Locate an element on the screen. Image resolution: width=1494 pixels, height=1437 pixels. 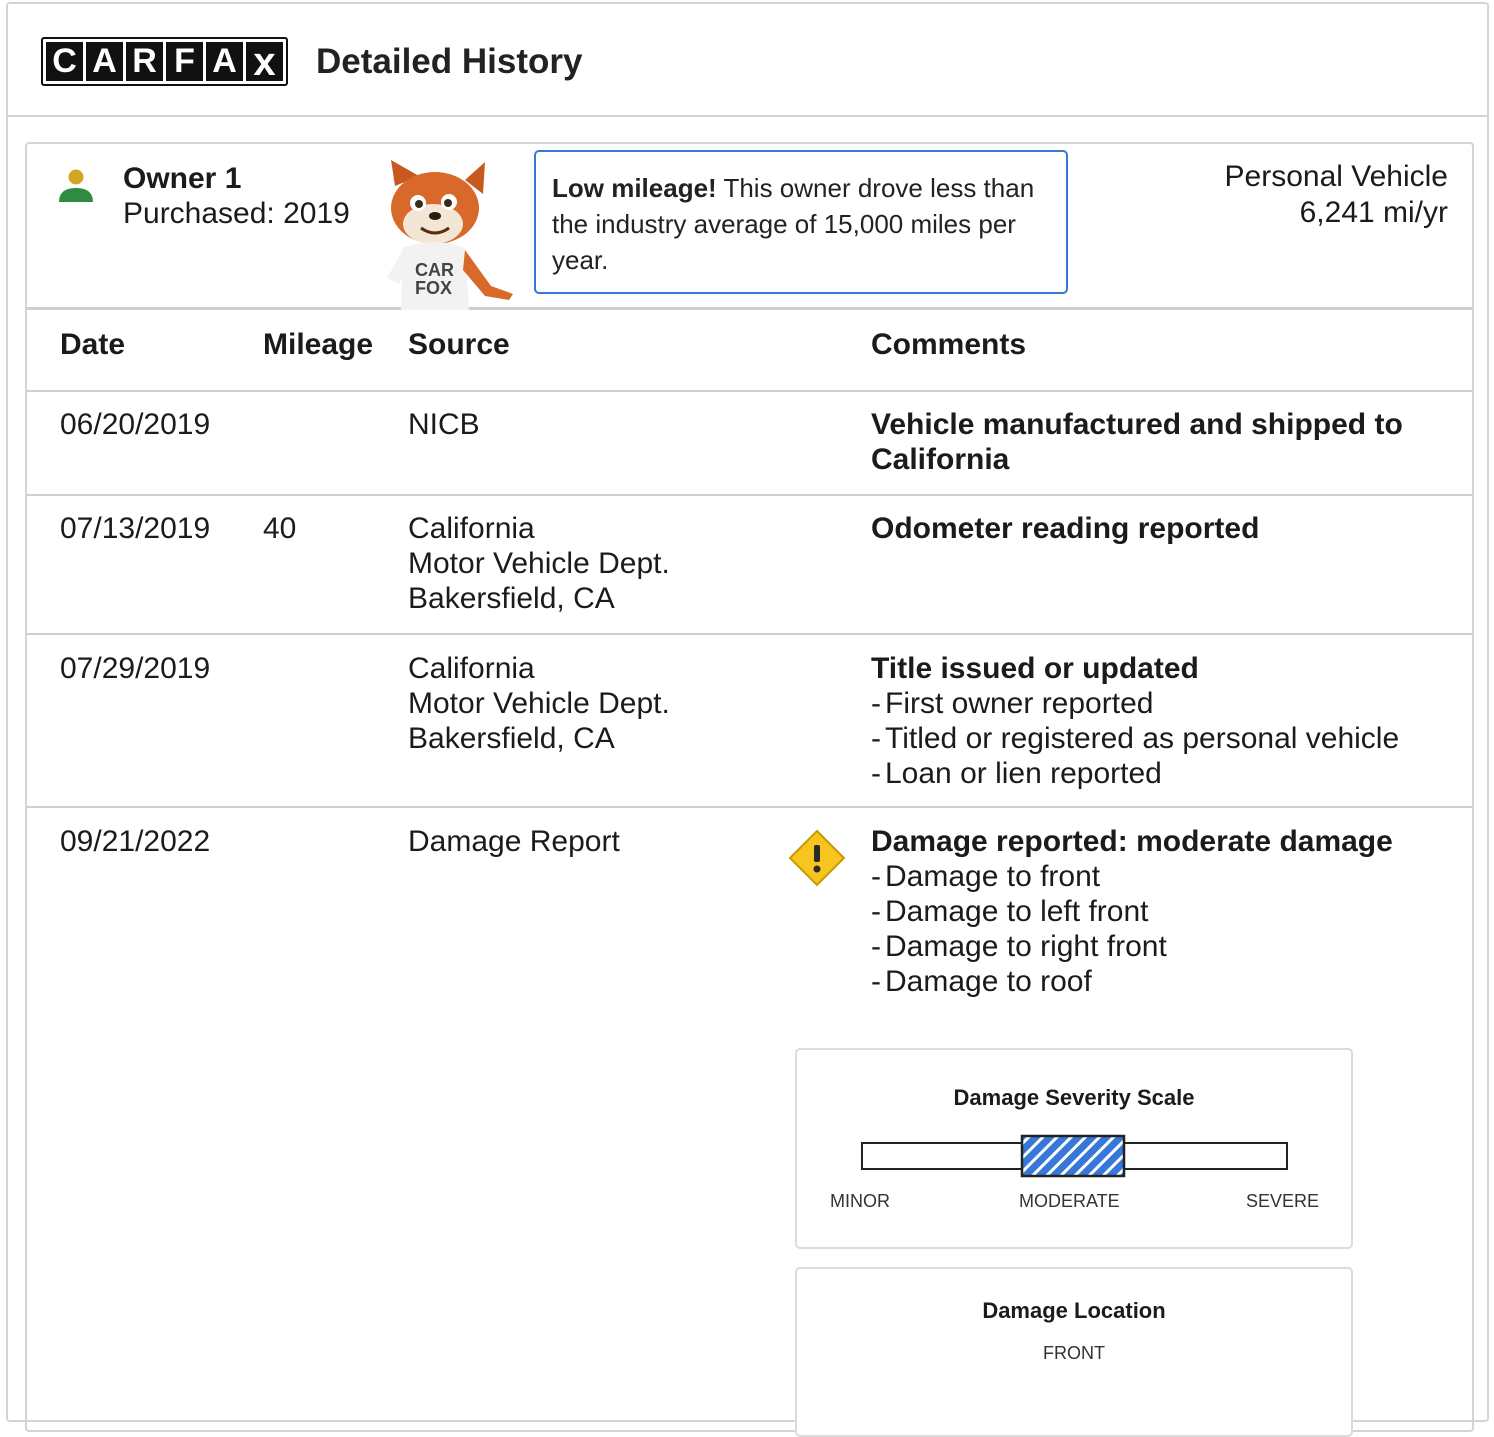
owner-name: Owner 1 is located at coordinates (182, 178).